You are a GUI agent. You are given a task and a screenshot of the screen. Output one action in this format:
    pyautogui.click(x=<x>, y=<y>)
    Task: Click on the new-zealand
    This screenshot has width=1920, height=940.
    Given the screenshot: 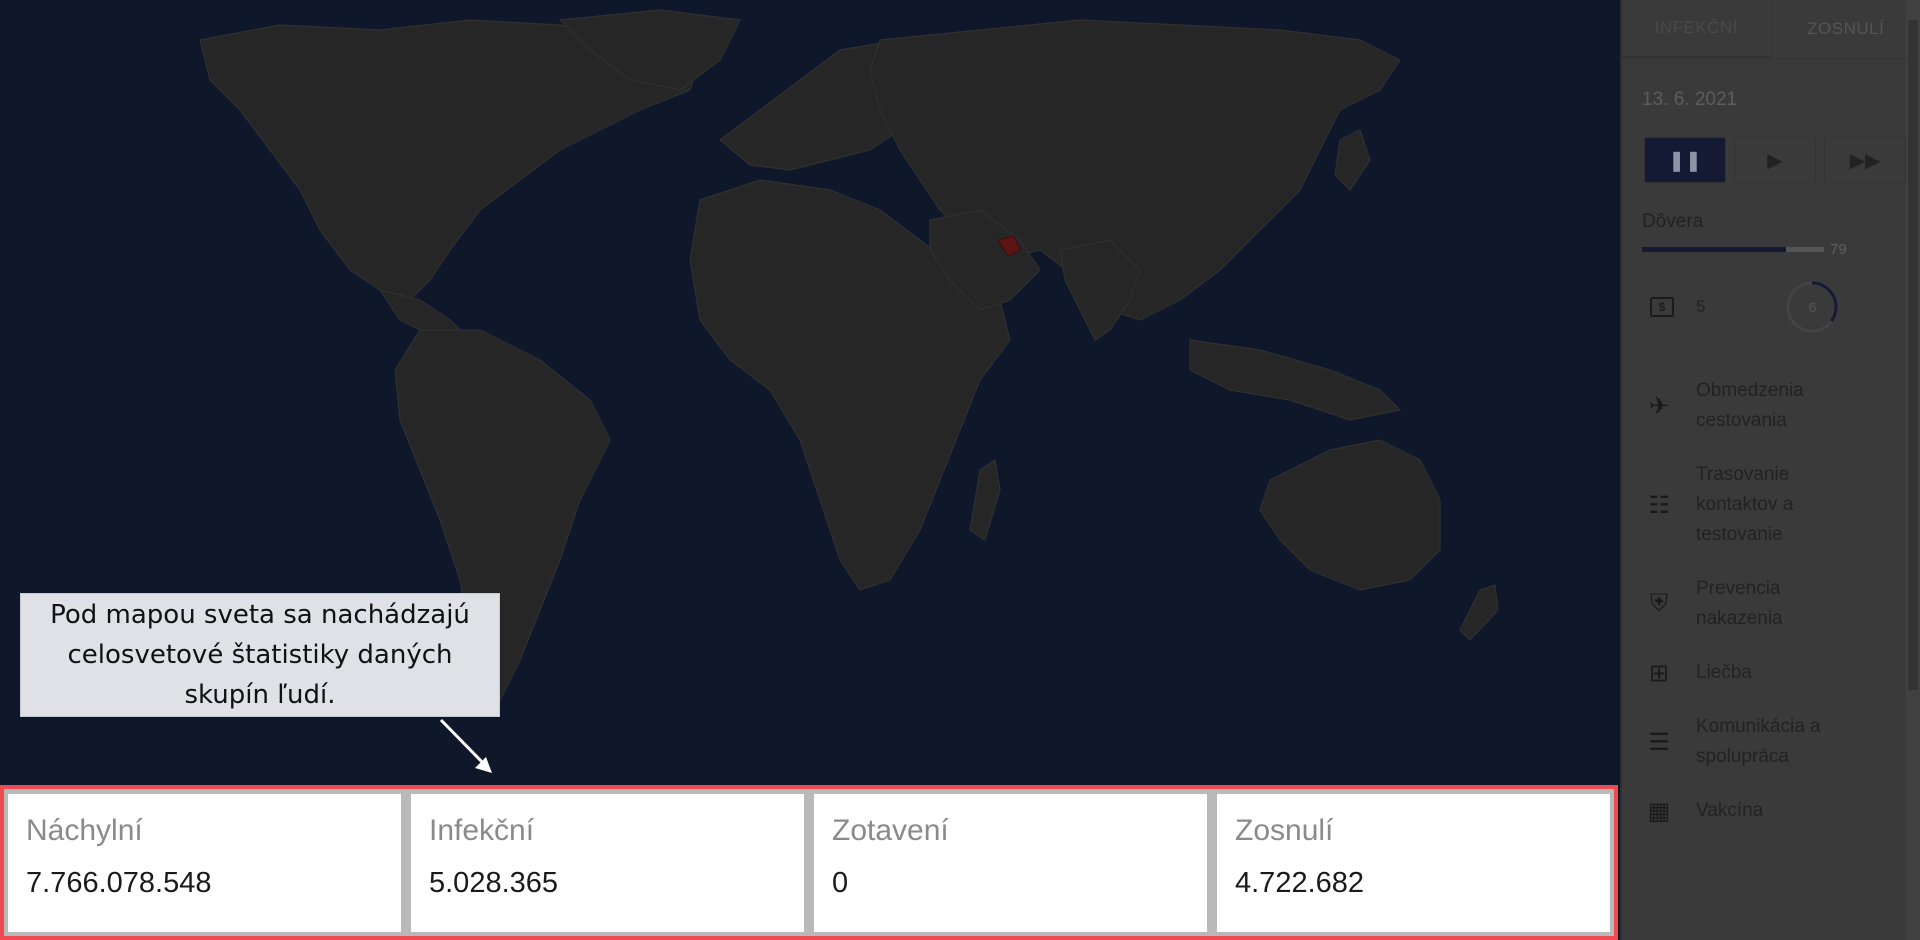 What is the action you would take?
    pyautogui.click(x=1479, y=612)
    